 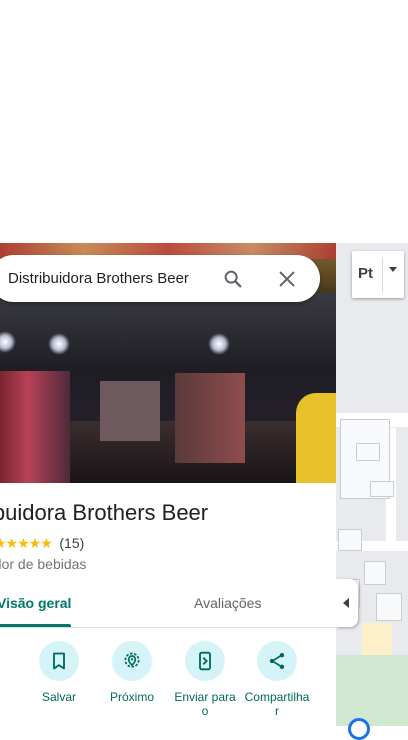 What do you see at coordinates (365, 273) in the screenshot?
I see `layer-label: Pt` at bounding box center [365, 273].